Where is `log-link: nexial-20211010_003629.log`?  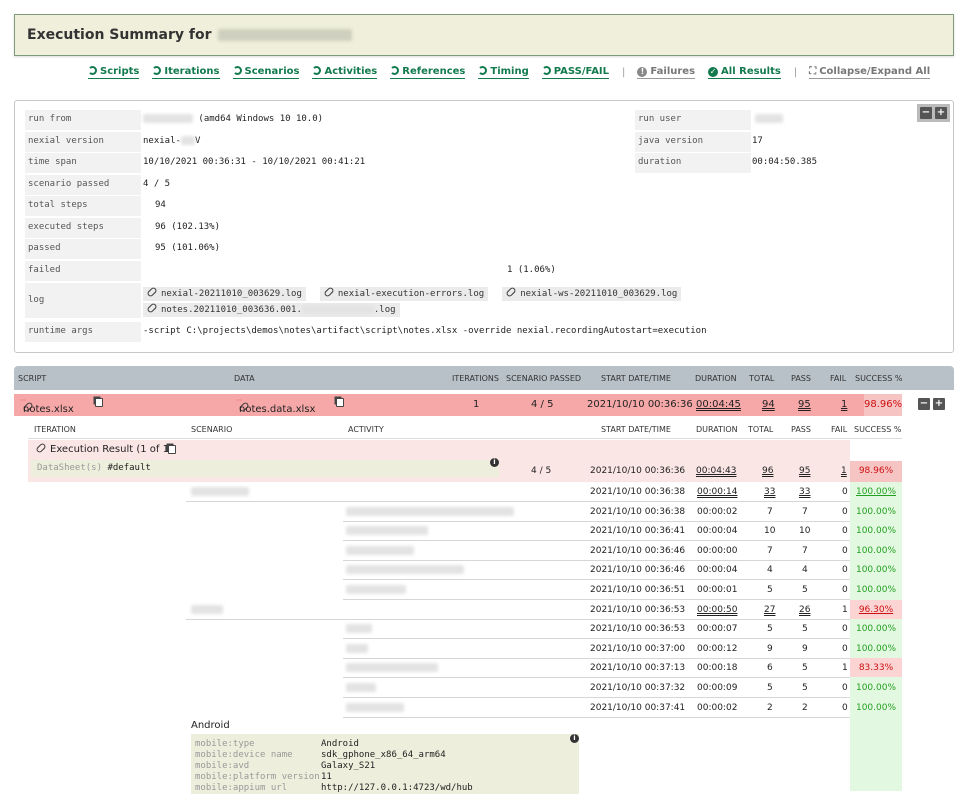 log-link: nexial-20211010_003629.log is located at coordinates (224, 293).